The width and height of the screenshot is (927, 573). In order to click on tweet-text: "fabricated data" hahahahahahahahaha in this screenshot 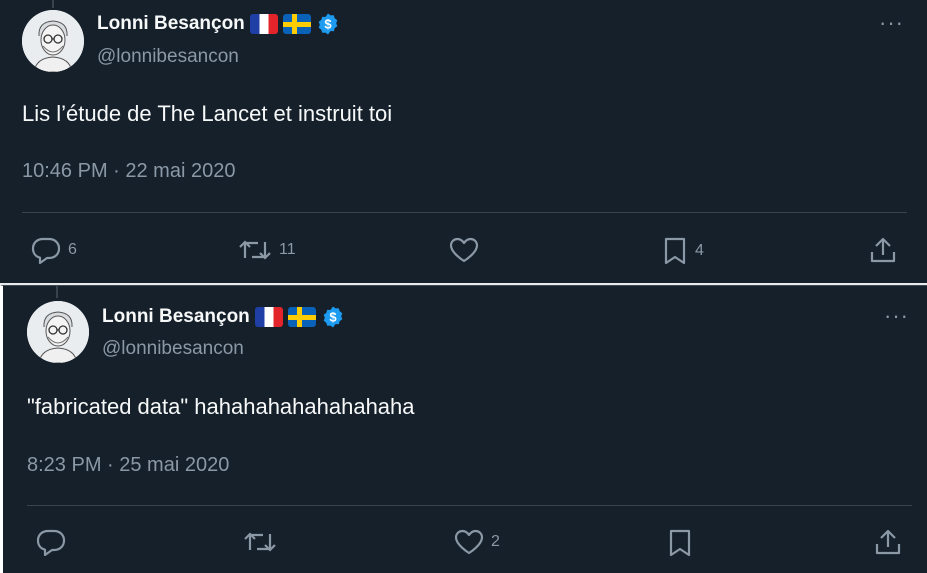, I will do `click(221, 406)`.